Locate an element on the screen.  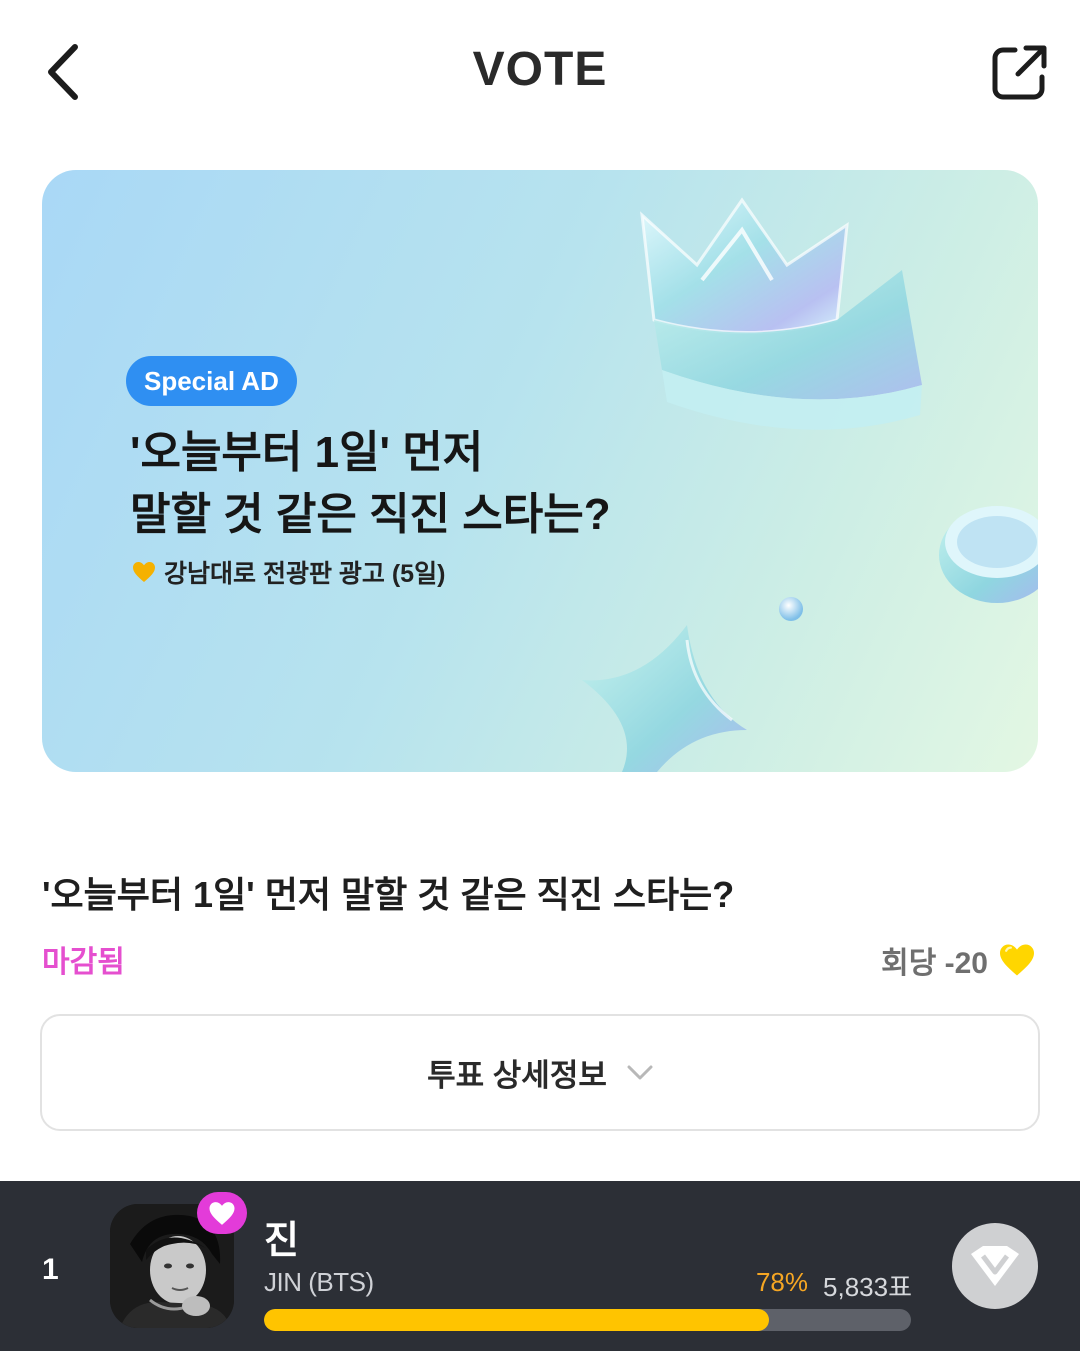
favorite-badge is located at coordinates (222, 1213).